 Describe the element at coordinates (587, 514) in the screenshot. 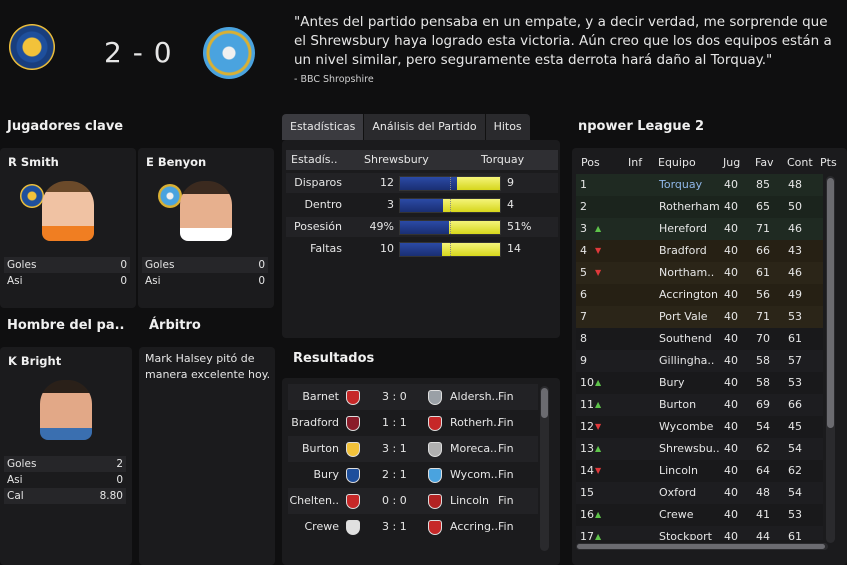

I see `row-pos: 16` at that location.